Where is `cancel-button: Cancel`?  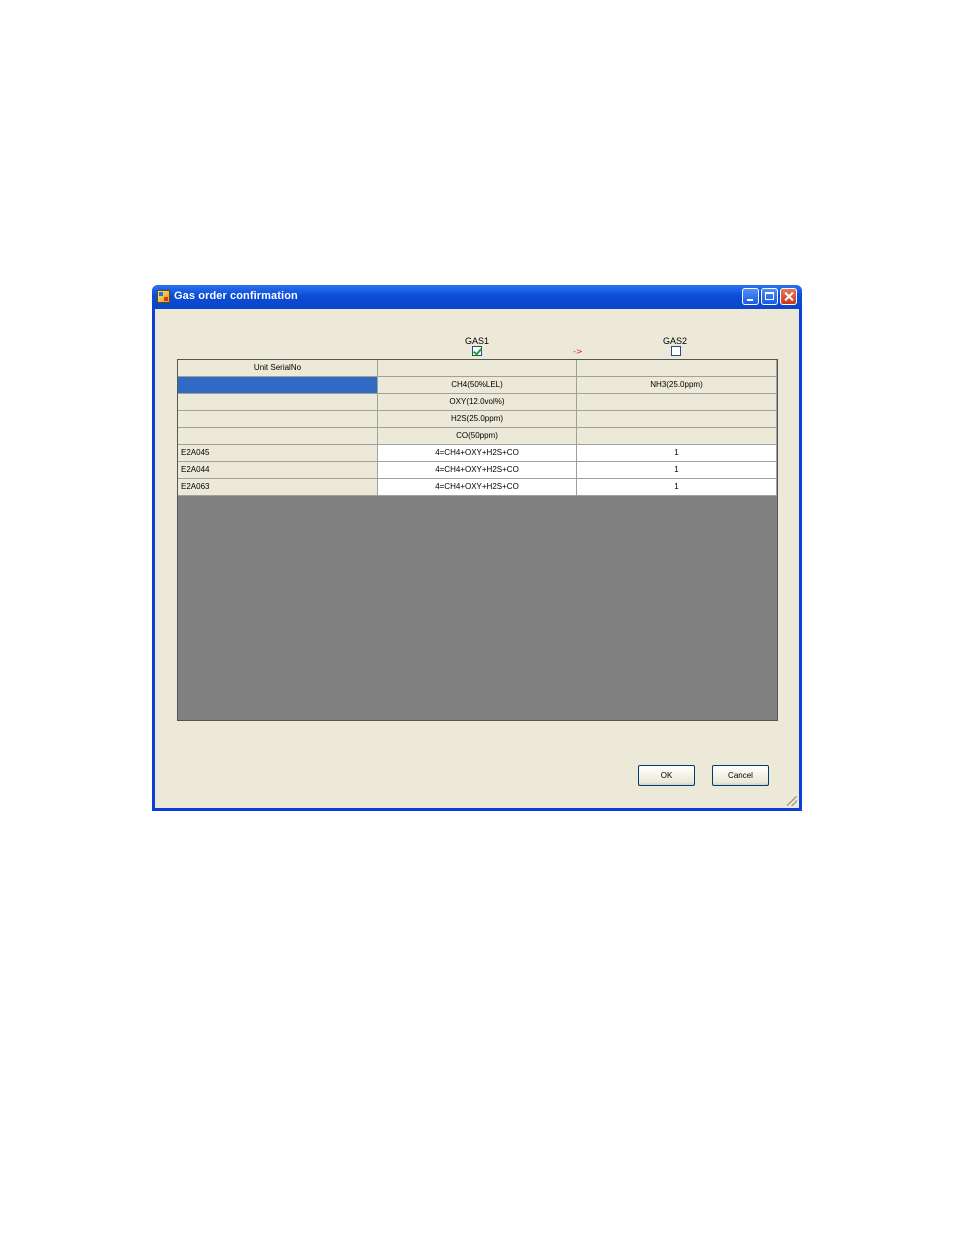
cancel-button: Cancel is located at coordinates (740, 775).